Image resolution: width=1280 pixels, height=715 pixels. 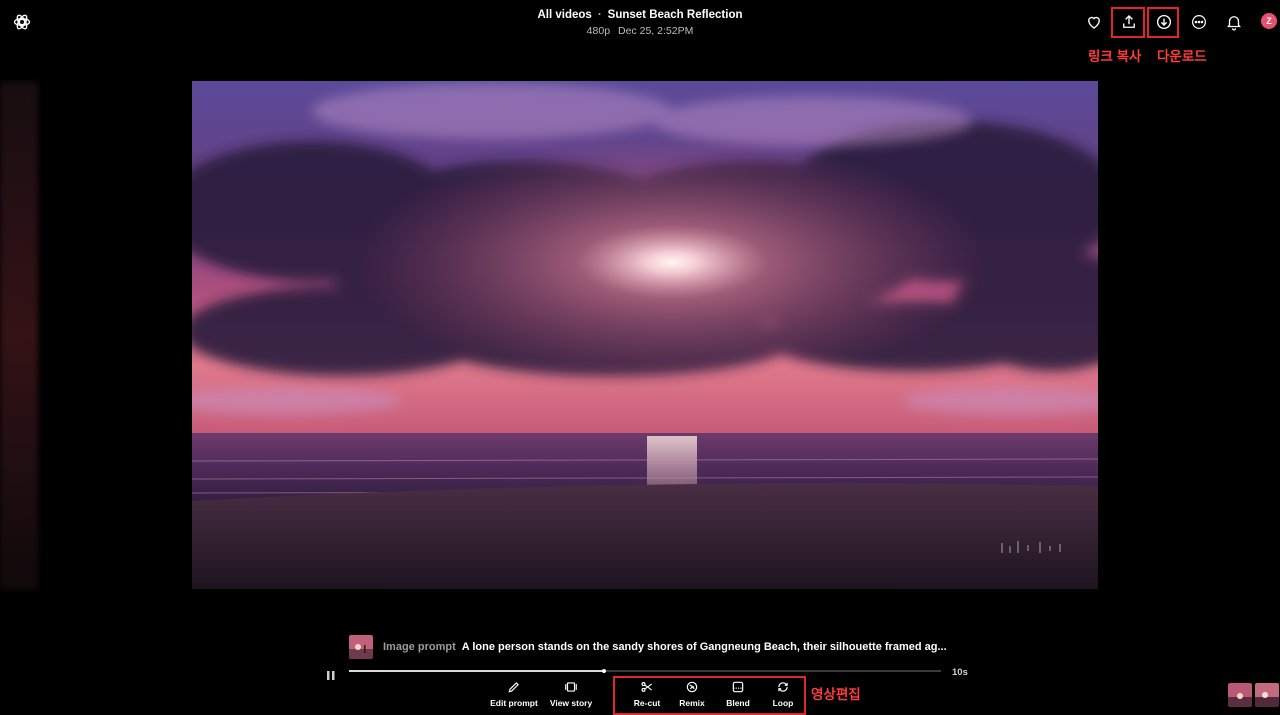 I want to click on annotation-copy-link: 링크 복사, so click(x=1115, y=56).